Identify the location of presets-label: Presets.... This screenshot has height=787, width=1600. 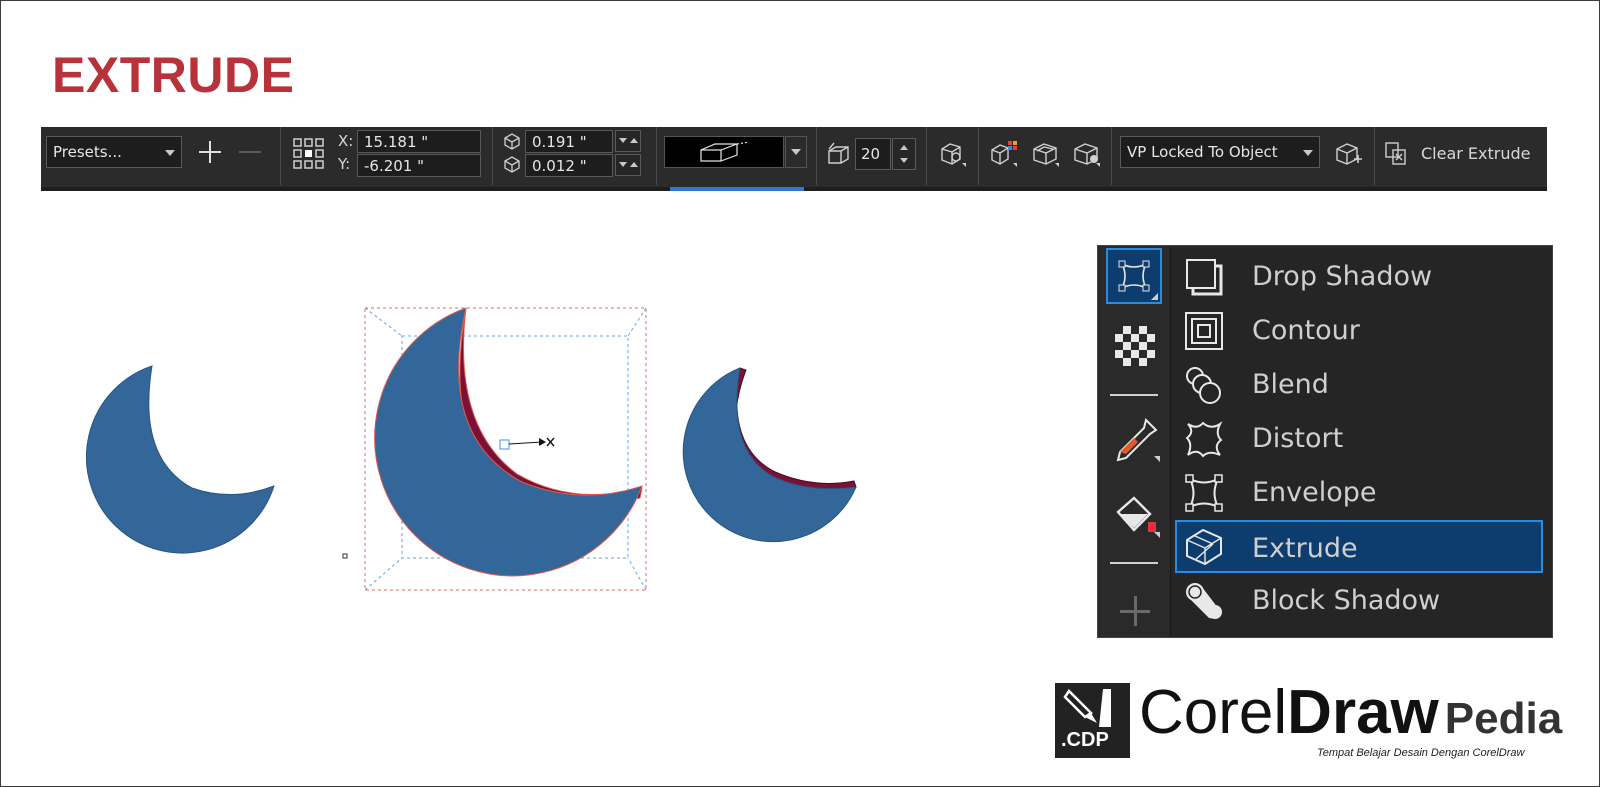
(87, 152).